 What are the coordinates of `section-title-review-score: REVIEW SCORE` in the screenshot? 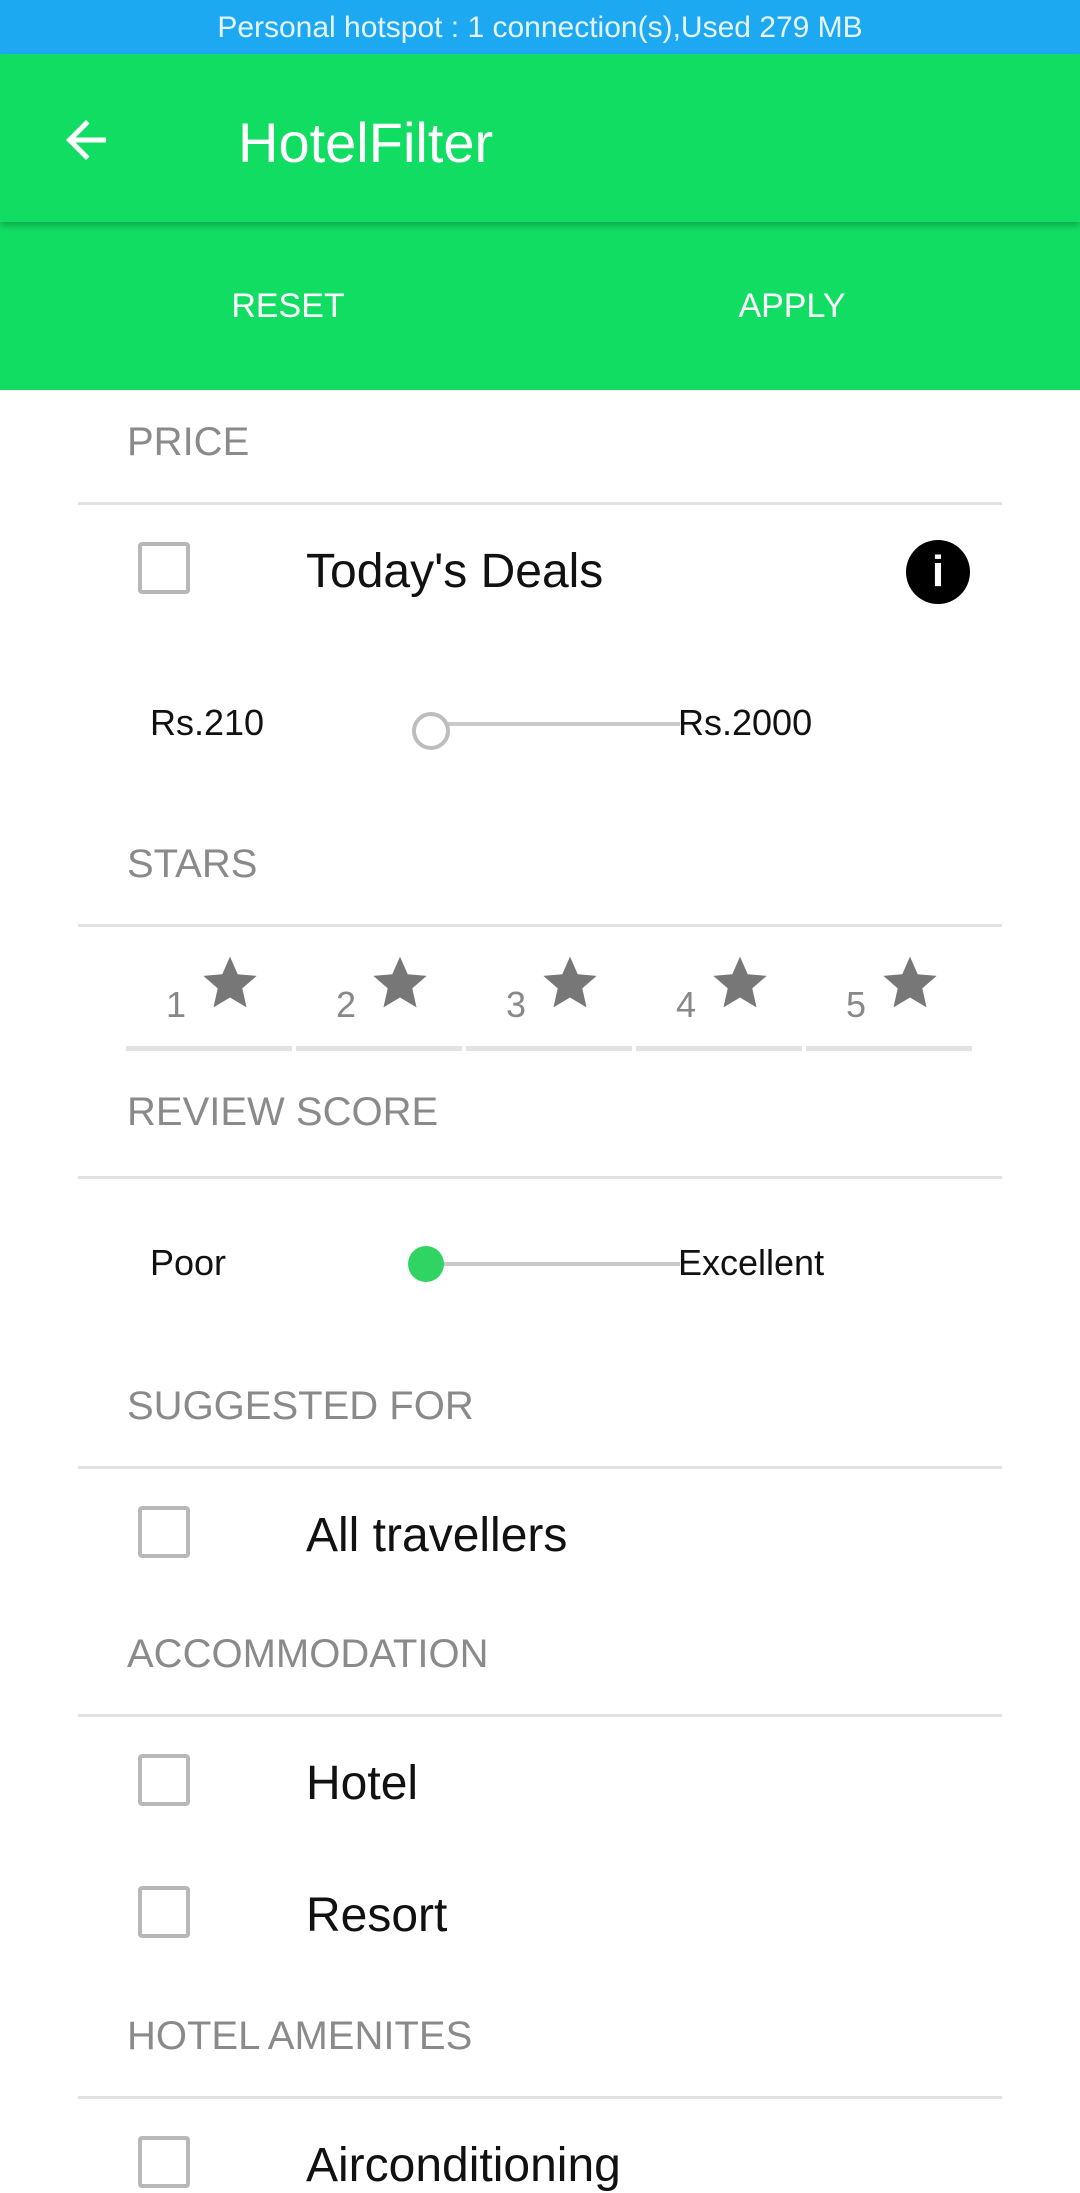 It's located at (283, 1112).